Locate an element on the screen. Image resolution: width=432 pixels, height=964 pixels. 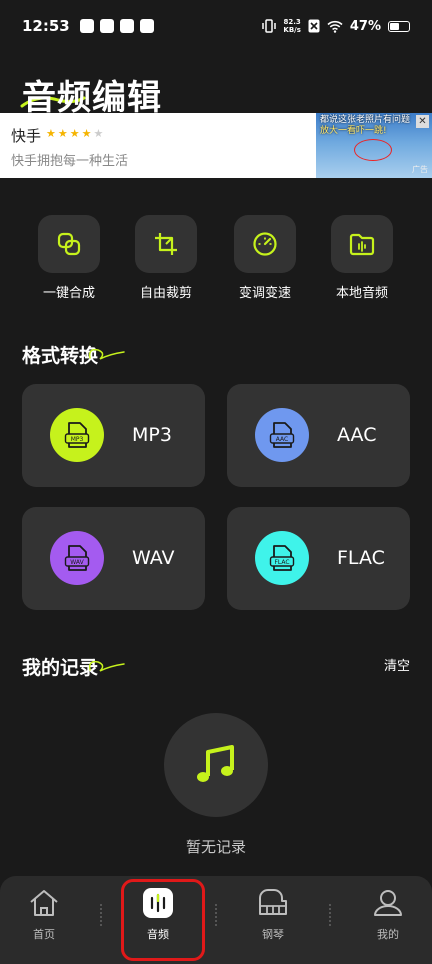
nav-label-home: 首页 is located at coordinates (44, 934).